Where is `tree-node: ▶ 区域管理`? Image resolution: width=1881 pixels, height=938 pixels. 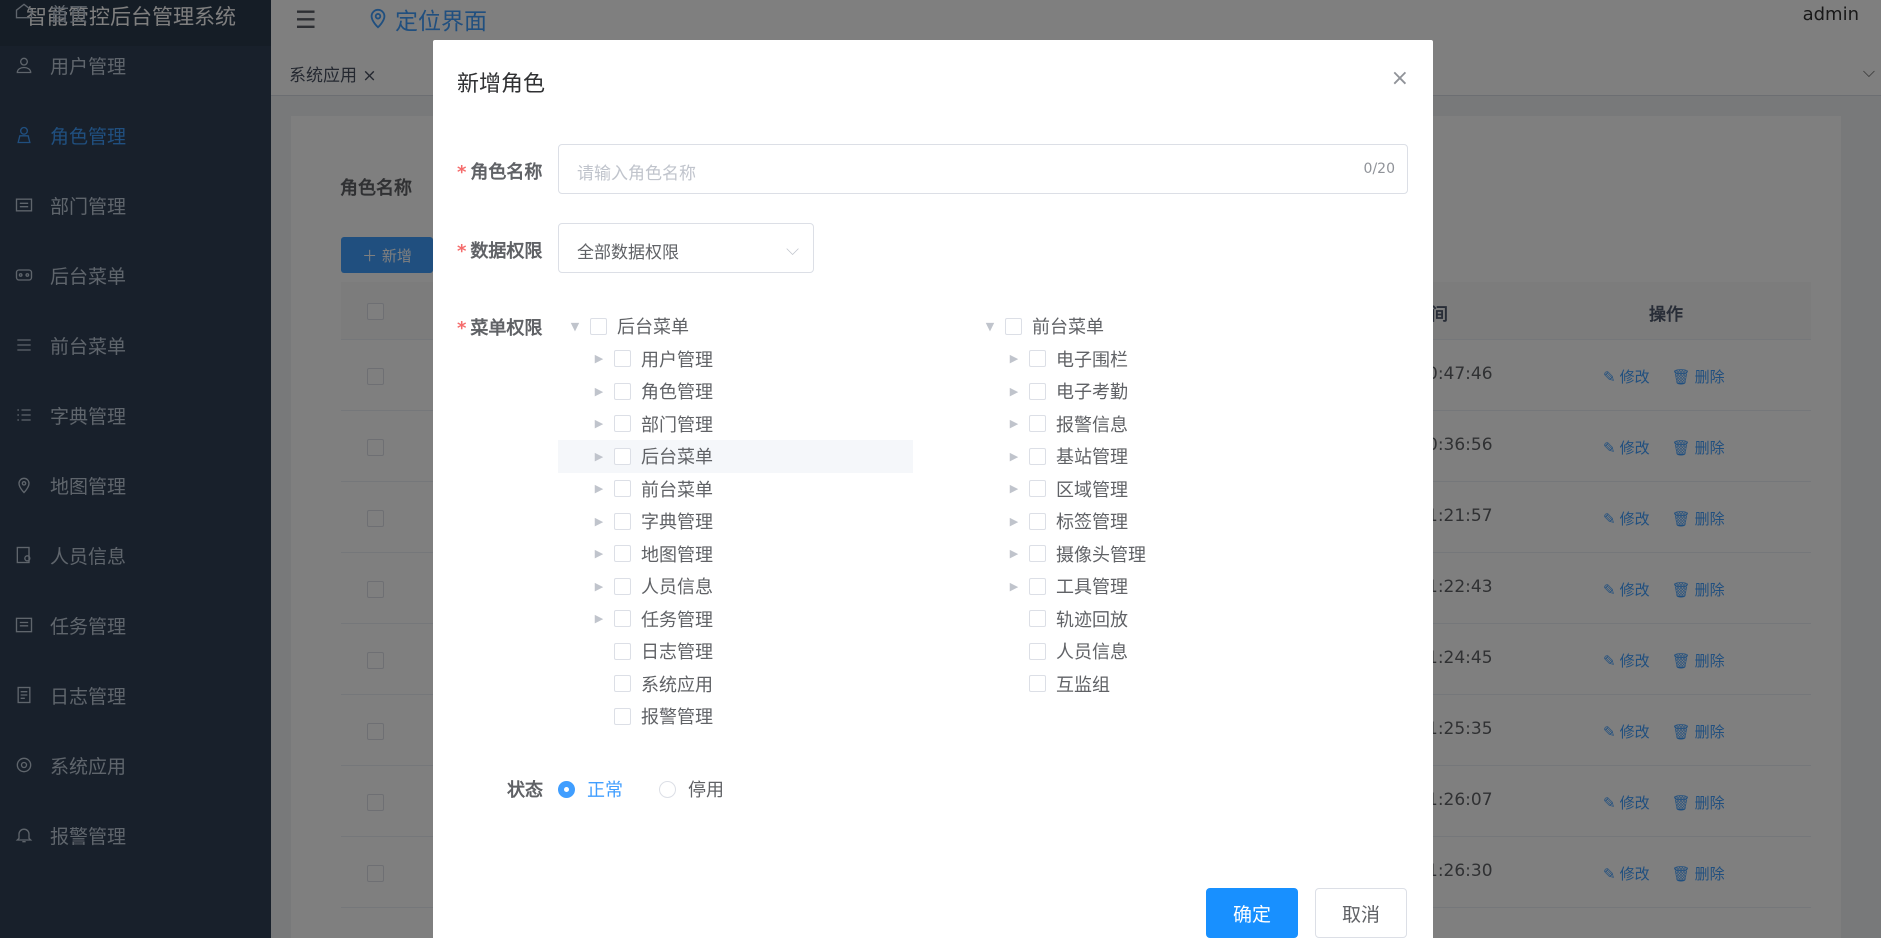 tree-node: ▶ 区域管理 is located at coordinates (1150, 489).